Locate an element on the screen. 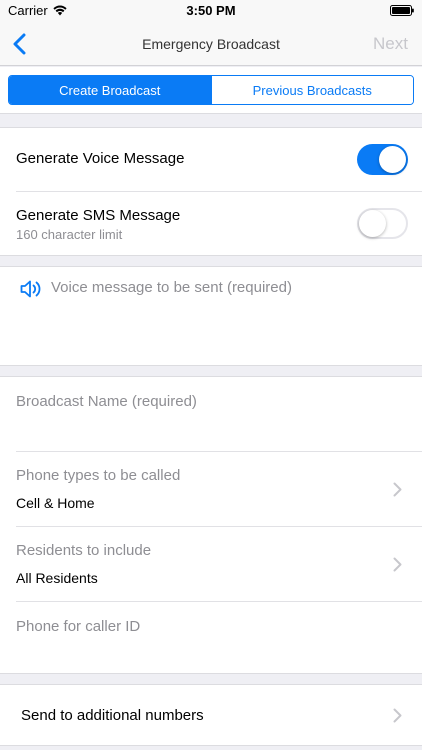 Image resolution: width=422 pixels, height=750 pixels. speaker-icon is located at coordinates (30, 289).